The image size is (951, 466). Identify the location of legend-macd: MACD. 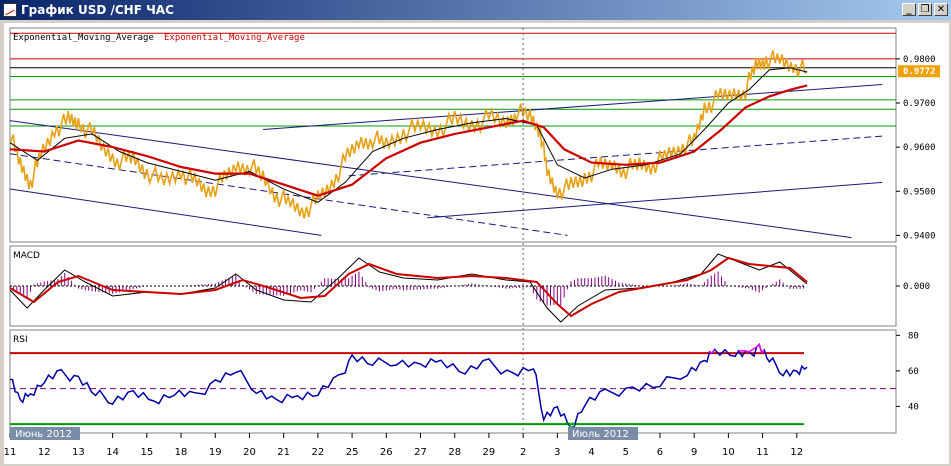
(26, 256).